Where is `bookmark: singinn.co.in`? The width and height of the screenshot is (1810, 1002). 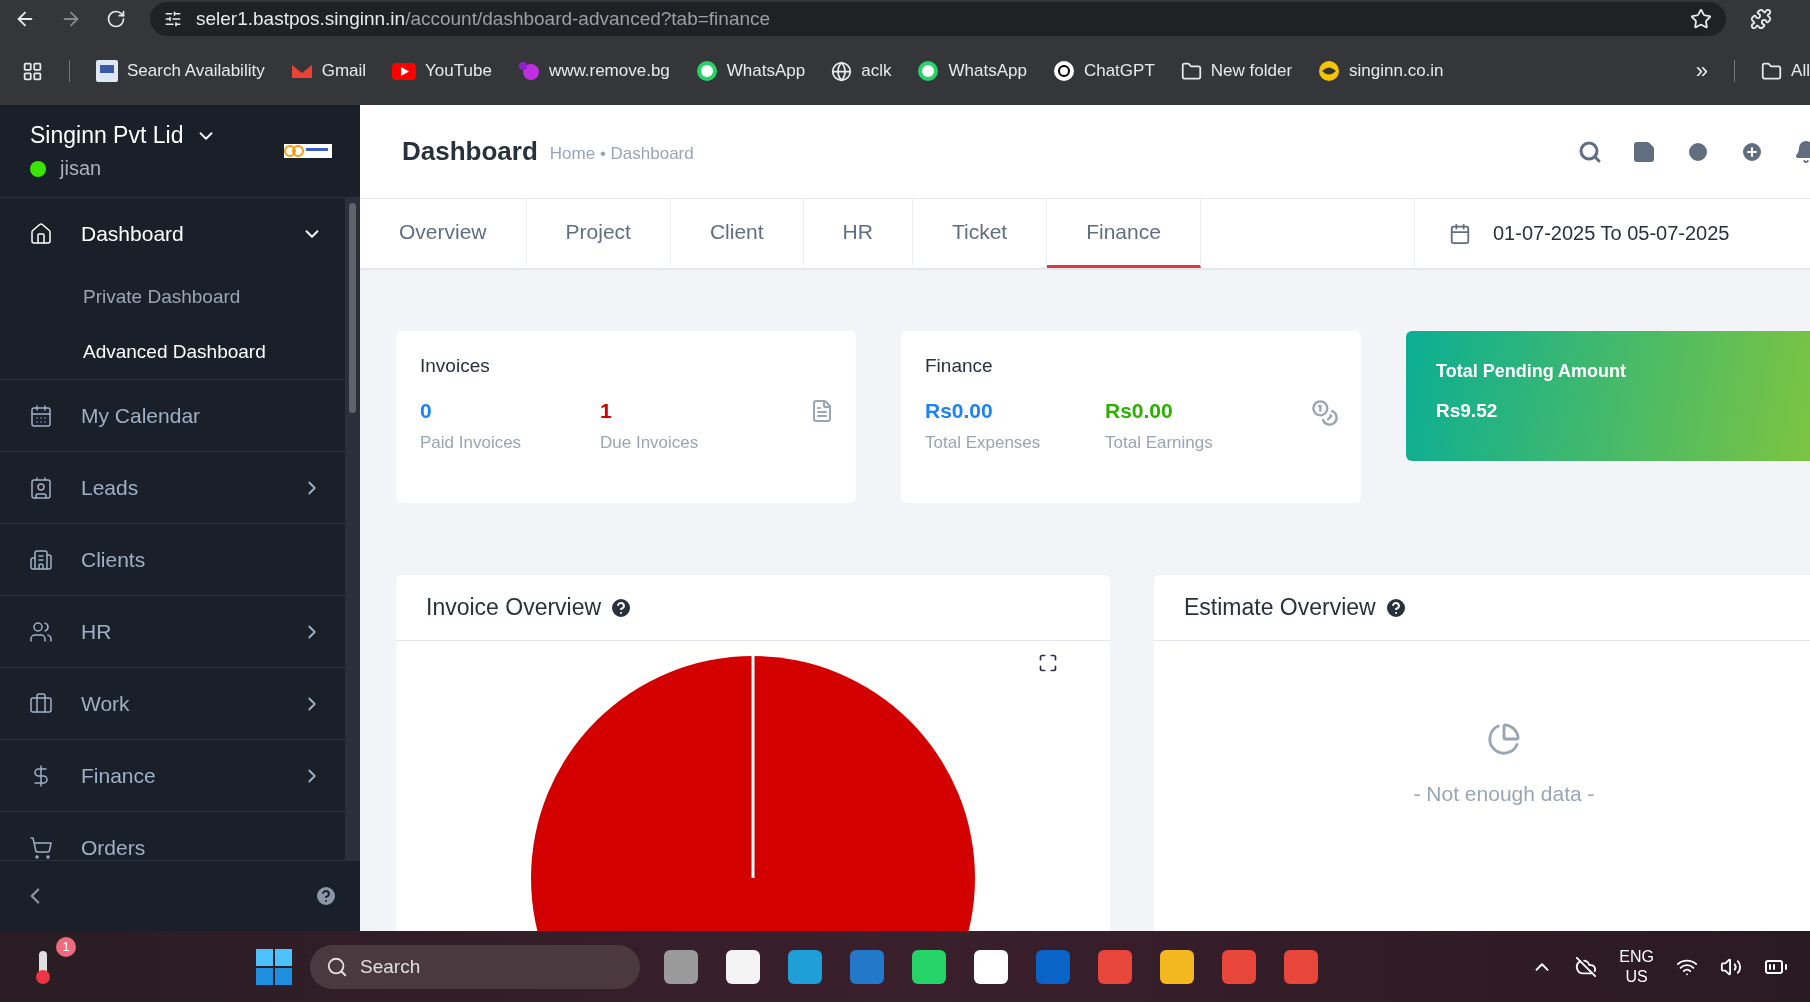 bookmark: singinn.co.in is located at coordinates (1381, 71).